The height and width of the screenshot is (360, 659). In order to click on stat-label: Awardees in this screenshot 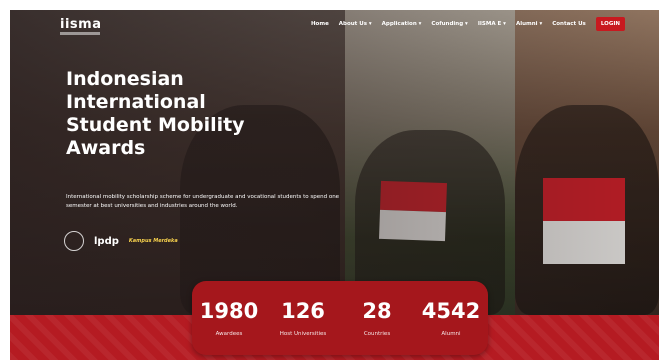, I will do `click(229, 334)`.